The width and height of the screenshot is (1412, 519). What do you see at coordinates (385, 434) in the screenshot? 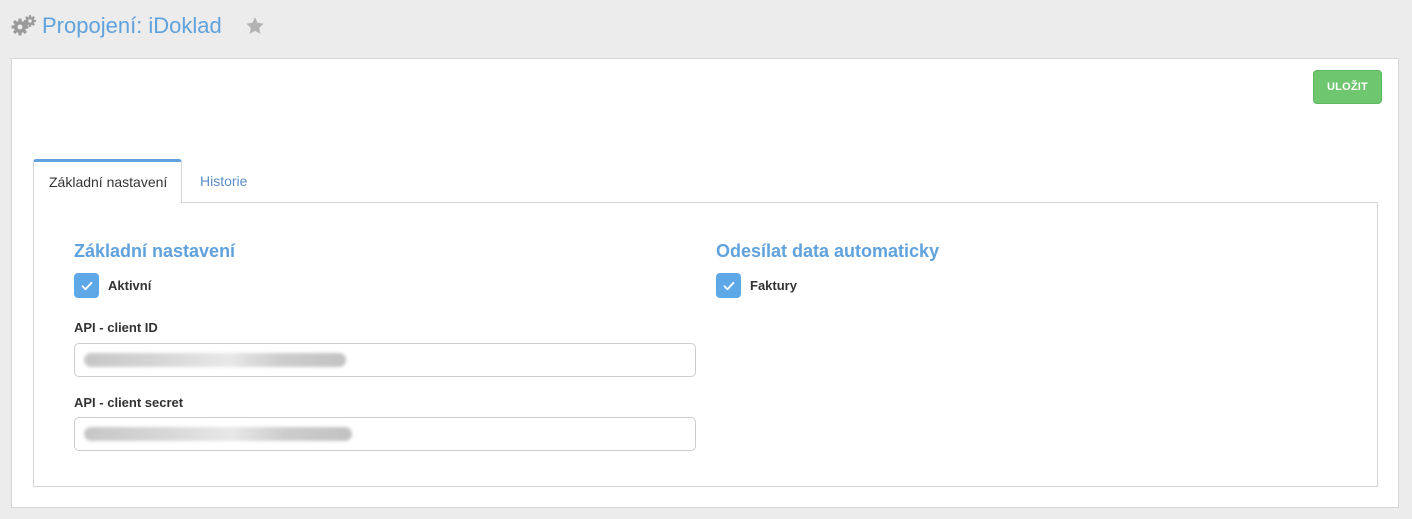
I see `client-secret-input` at bounding box center [385, 434].